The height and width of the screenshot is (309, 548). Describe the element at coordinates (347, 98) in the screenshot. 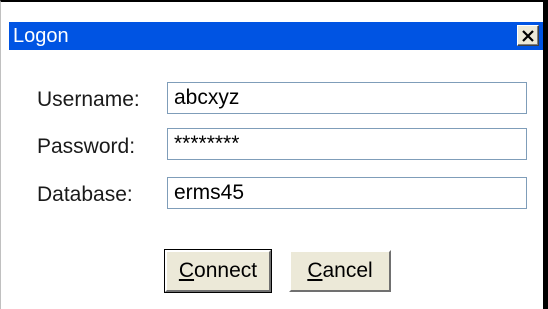

I see `username-field` at that location.